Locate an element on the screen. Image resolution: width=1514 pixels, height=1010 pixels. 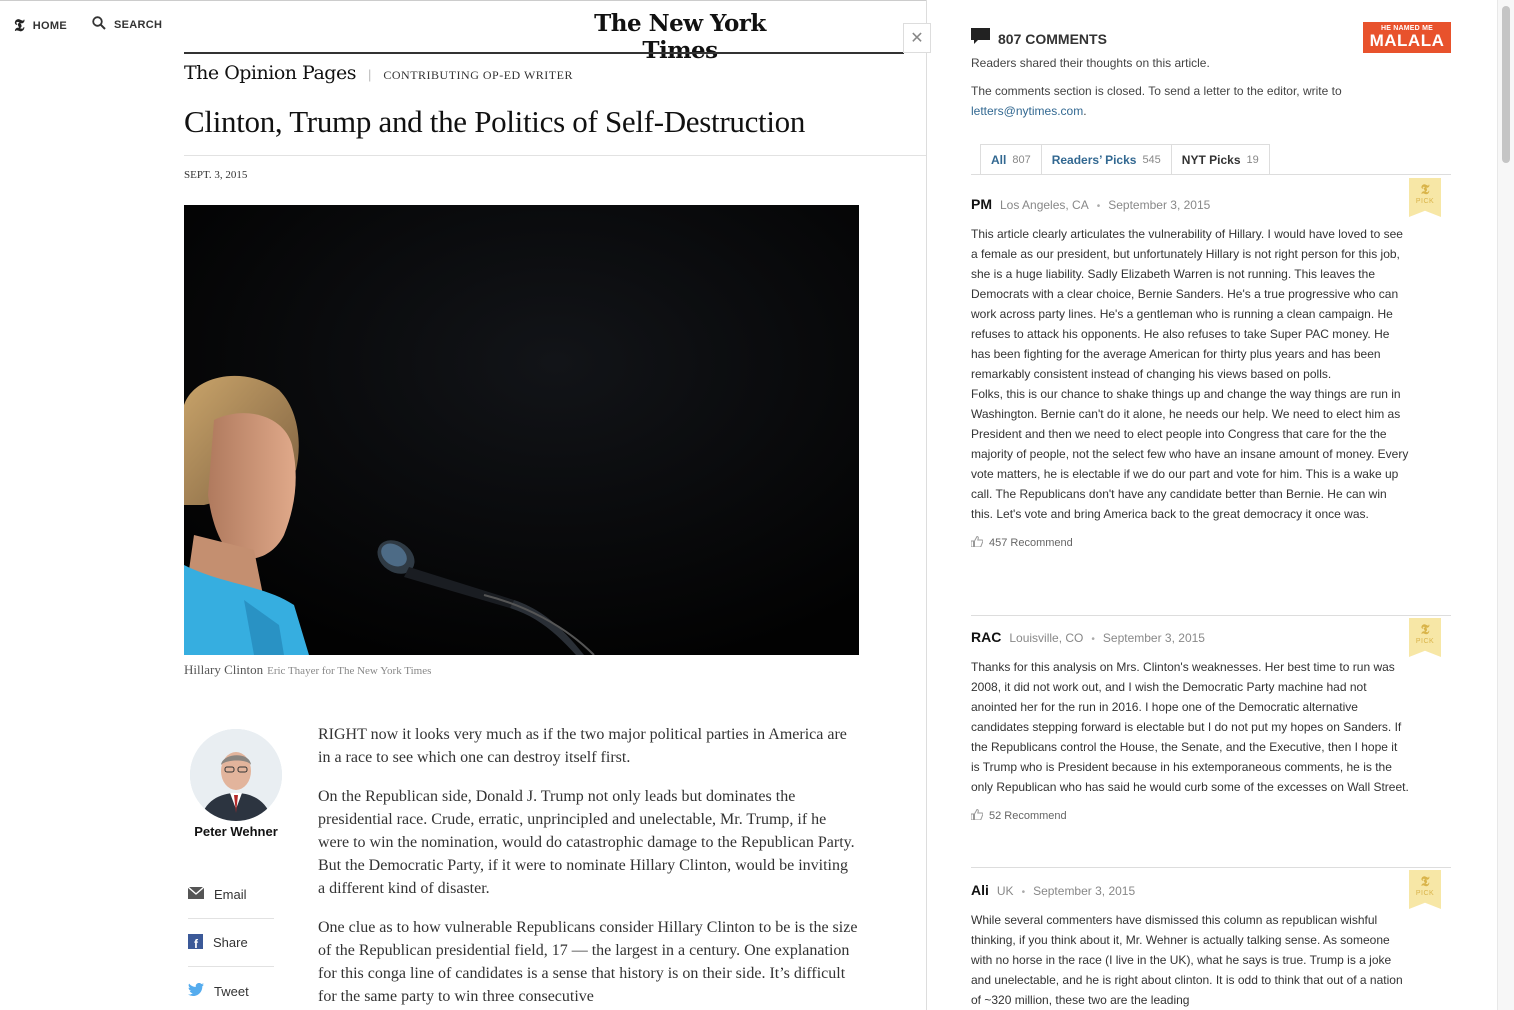
email-label: Email is located at coordinates (230, 894).